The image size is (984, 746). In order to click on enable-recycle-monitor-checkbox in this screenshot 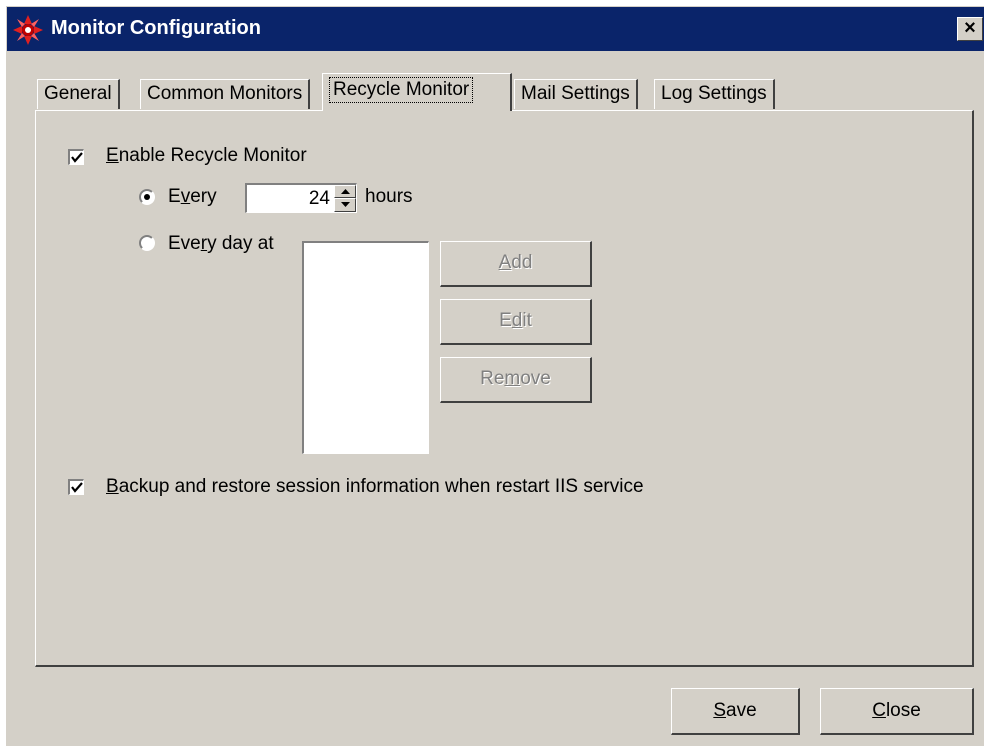, I will do `click(76, 157)`.